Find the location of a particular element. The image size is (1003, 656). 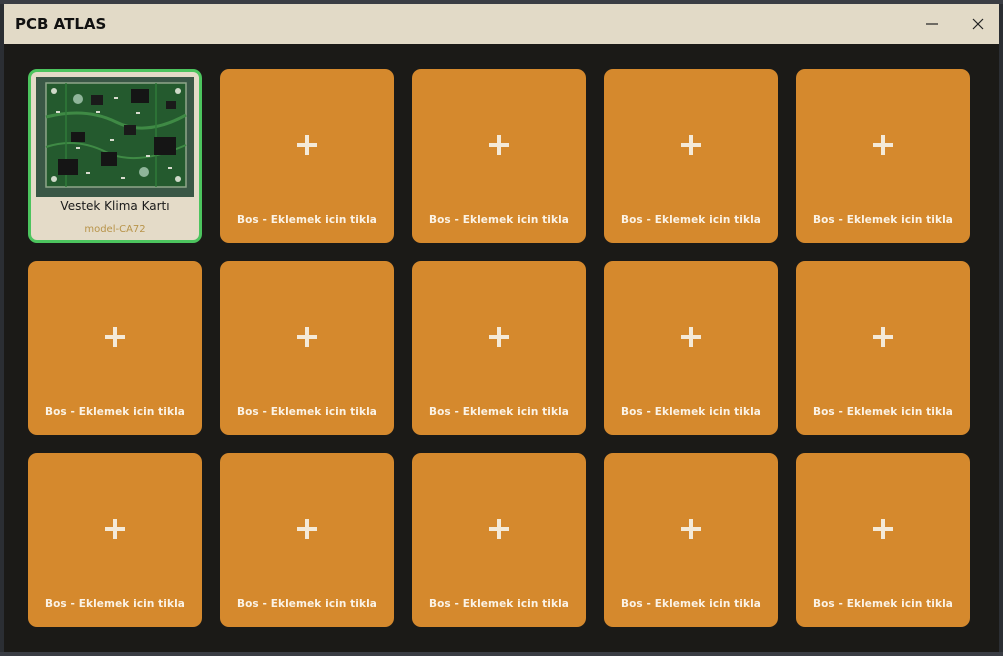

card-name: Vestek Klima Kartı is located at coordinates (115, 206).